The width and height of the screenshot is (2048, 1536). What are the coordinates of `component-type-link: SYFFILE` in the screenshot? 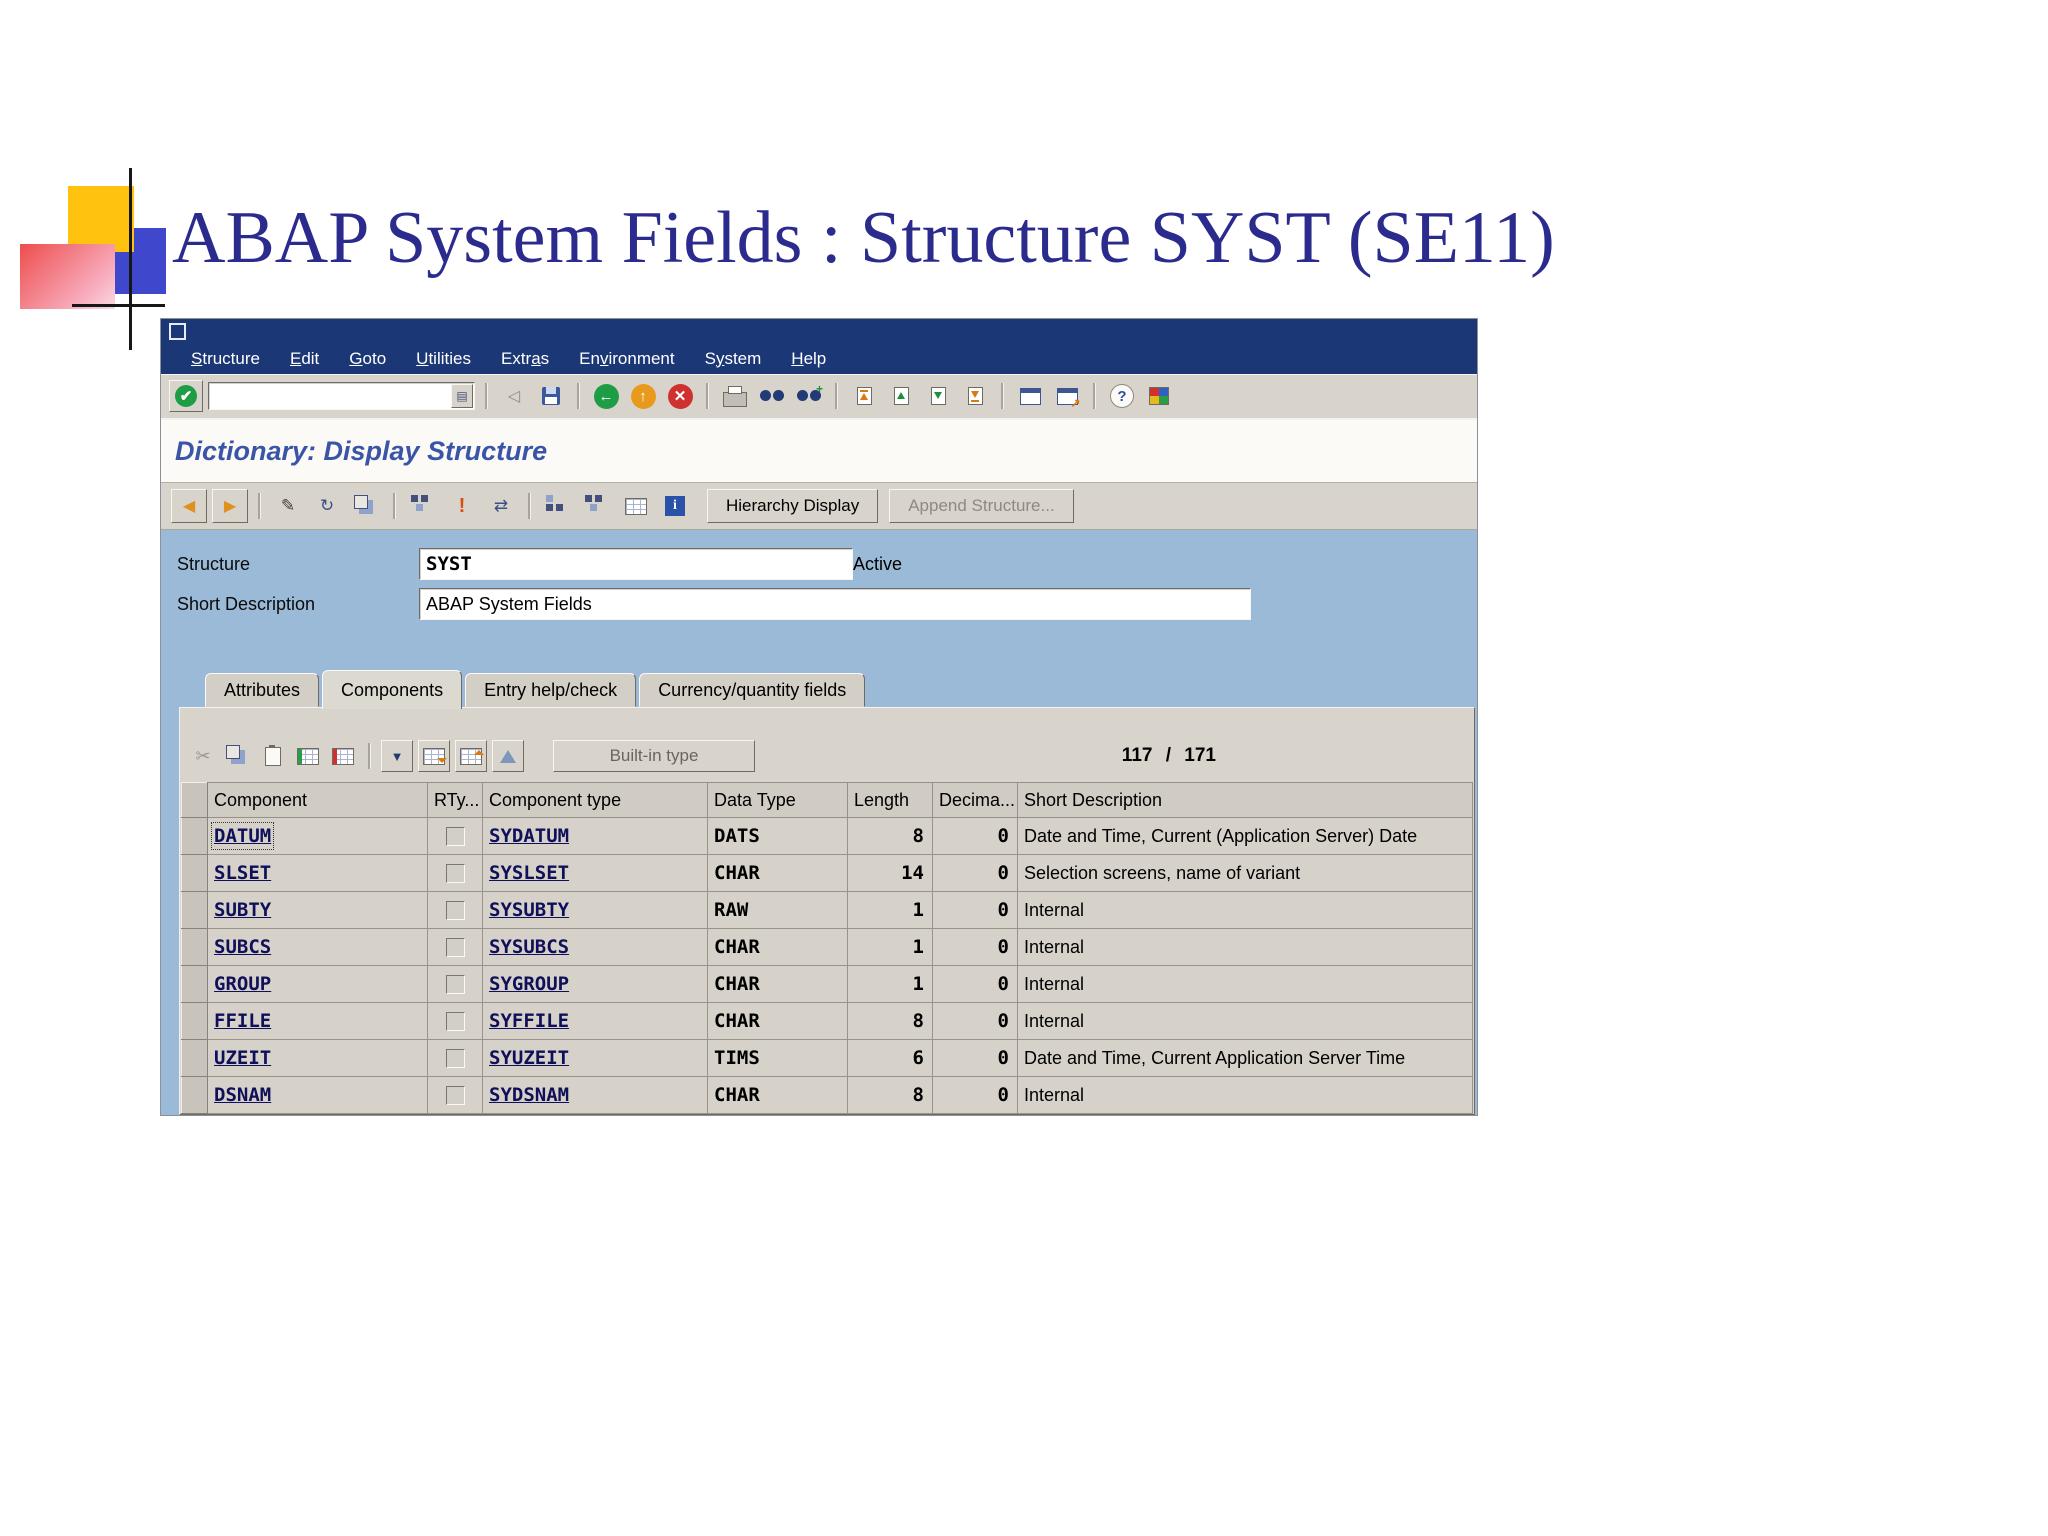 It's located at (529, 1021).